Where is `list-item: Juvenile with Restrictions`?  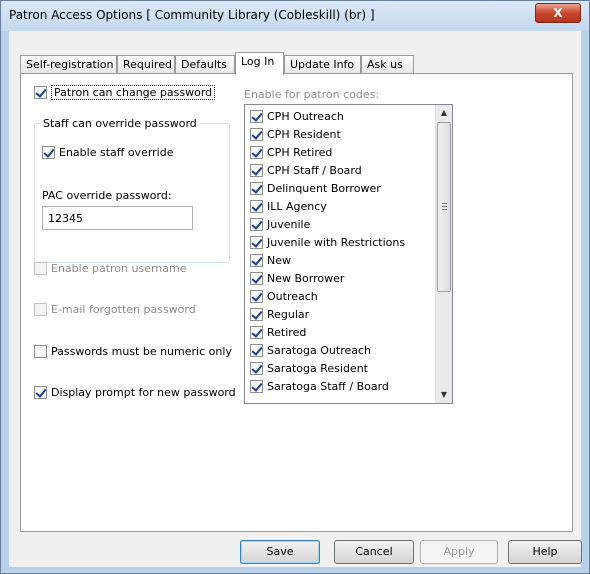 list-item: Juvenile with Restrictions is located at coordinates (327, 242).